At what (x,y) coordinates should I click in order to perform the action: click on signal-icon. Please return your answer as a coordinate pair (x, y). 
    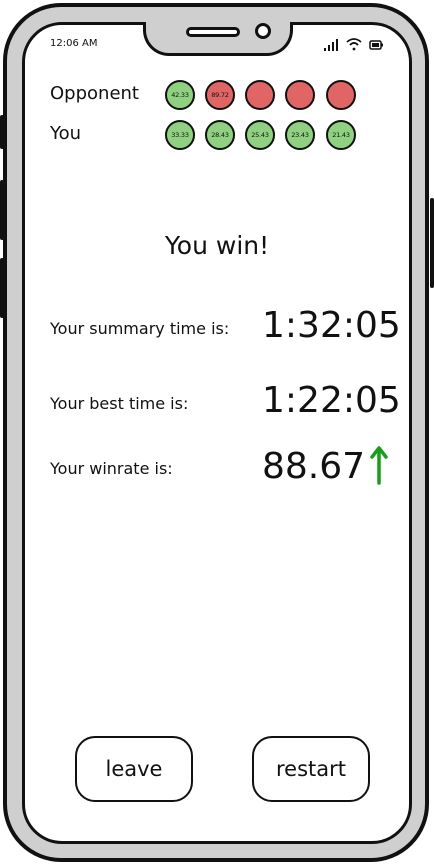
    Looking at the image, I should click on (331, 45).